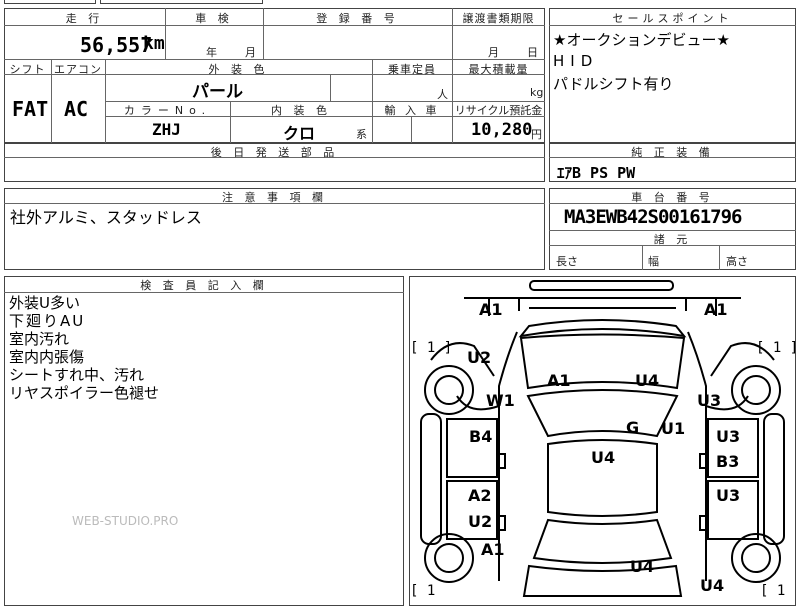 The image size is (800, 606). What do you see at coordinates (274, 152) in the screenshot?
I see `post-parts-label: 後 日 発 送 部 品` at bounding box center [274, 152].